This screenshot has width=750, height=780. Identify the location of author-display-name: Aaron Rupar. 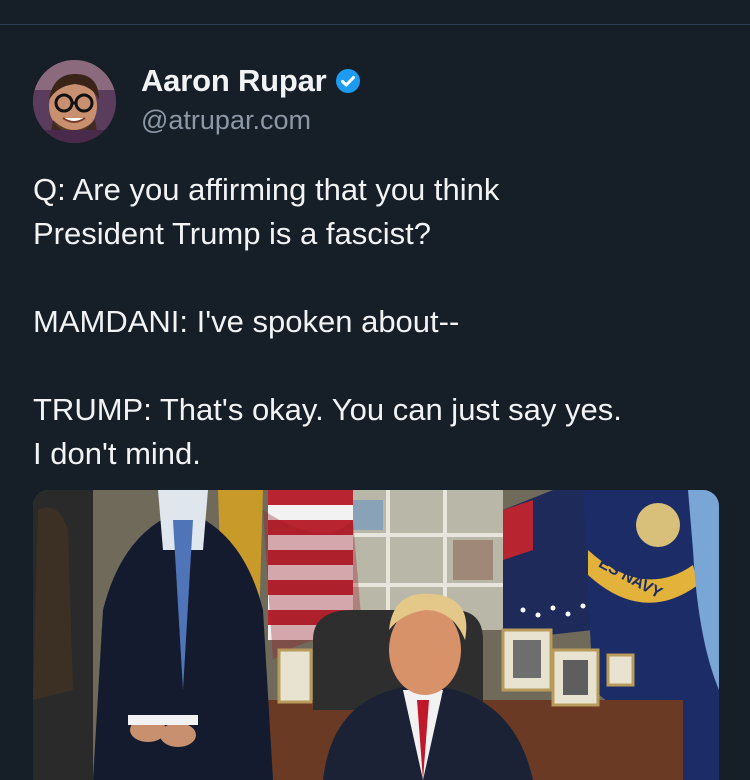
(234, 81).